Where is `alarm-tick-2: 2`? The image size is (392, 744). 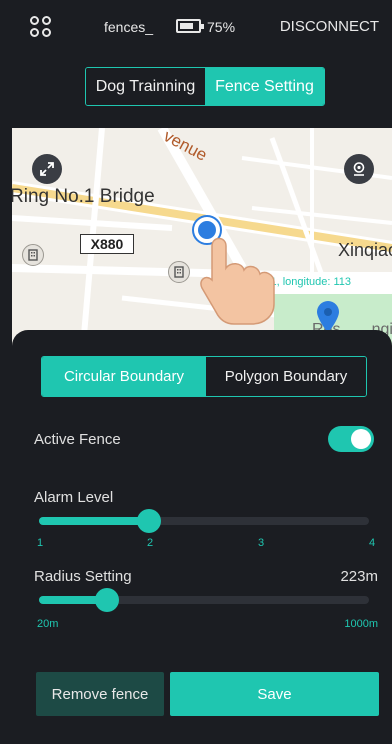 alarm-tick-2: 2 is located at coordinates (150, 543).